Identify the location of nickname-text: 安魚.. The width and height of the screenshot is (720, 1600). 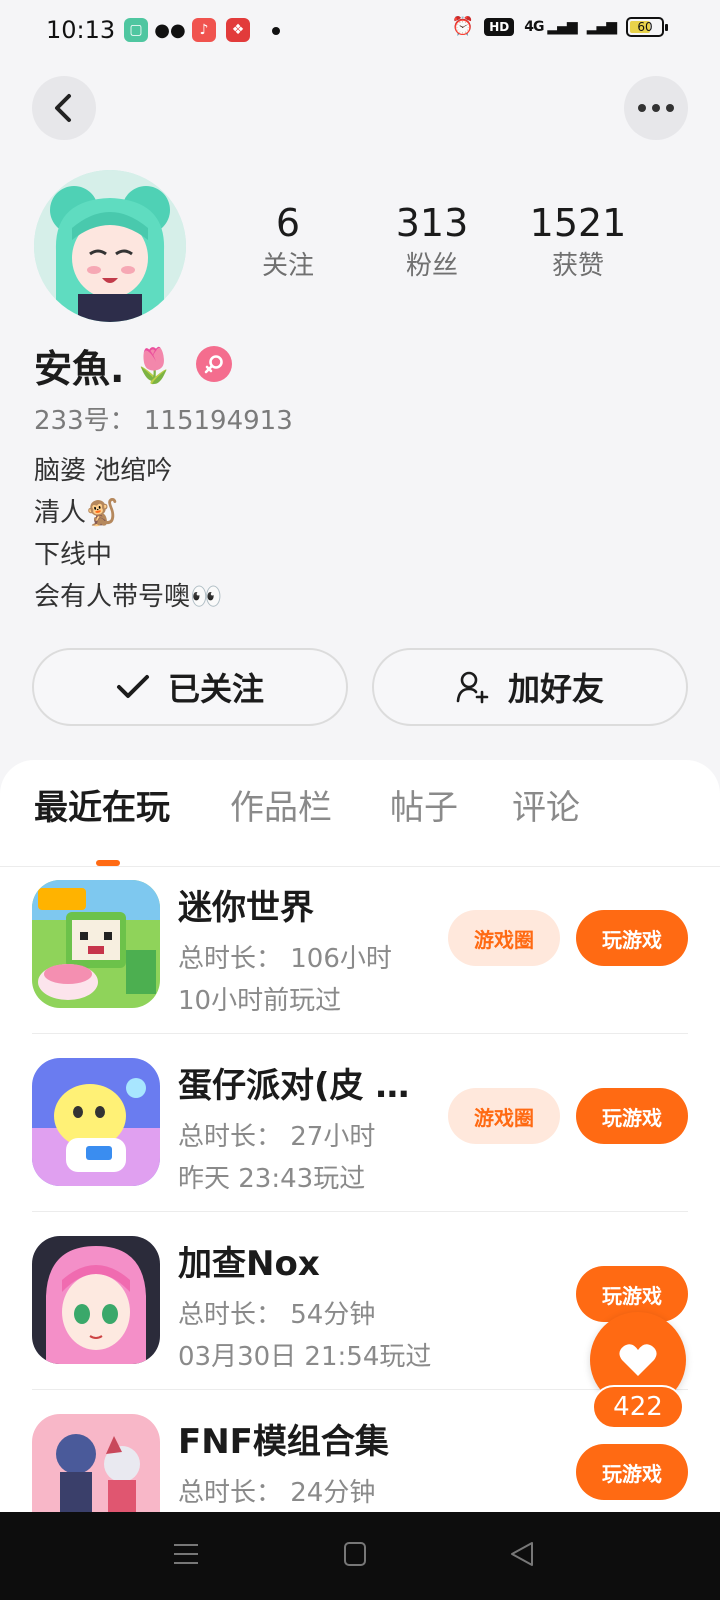
(79, 369).